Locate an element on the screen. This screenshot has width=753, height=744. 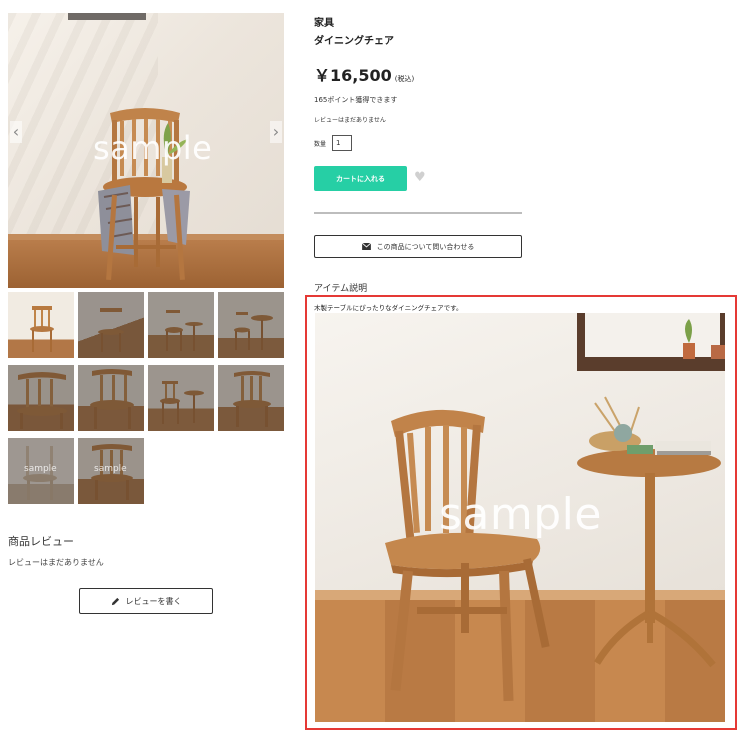
main-product-image: sample ‹ › is located at coordinates (146, 150).